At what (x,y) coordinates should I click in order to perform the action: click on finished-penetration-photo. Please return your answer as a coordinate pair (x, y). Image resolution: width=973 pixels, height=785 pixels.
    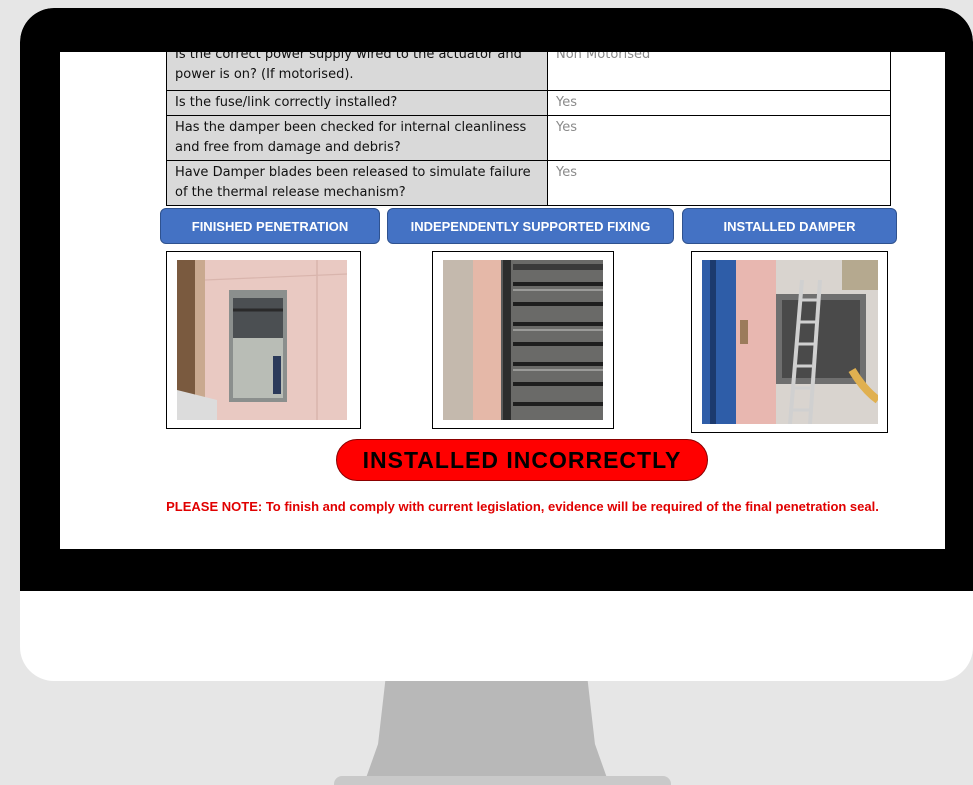
    Looking at the image, I should click on (263, 340).